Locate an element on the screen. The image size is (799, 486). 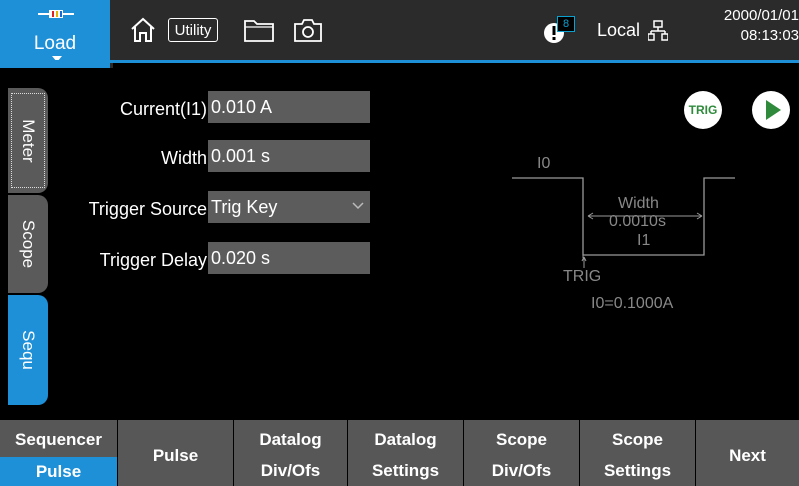
tab-sequ: Sequ is located at coordinates (28, 350).